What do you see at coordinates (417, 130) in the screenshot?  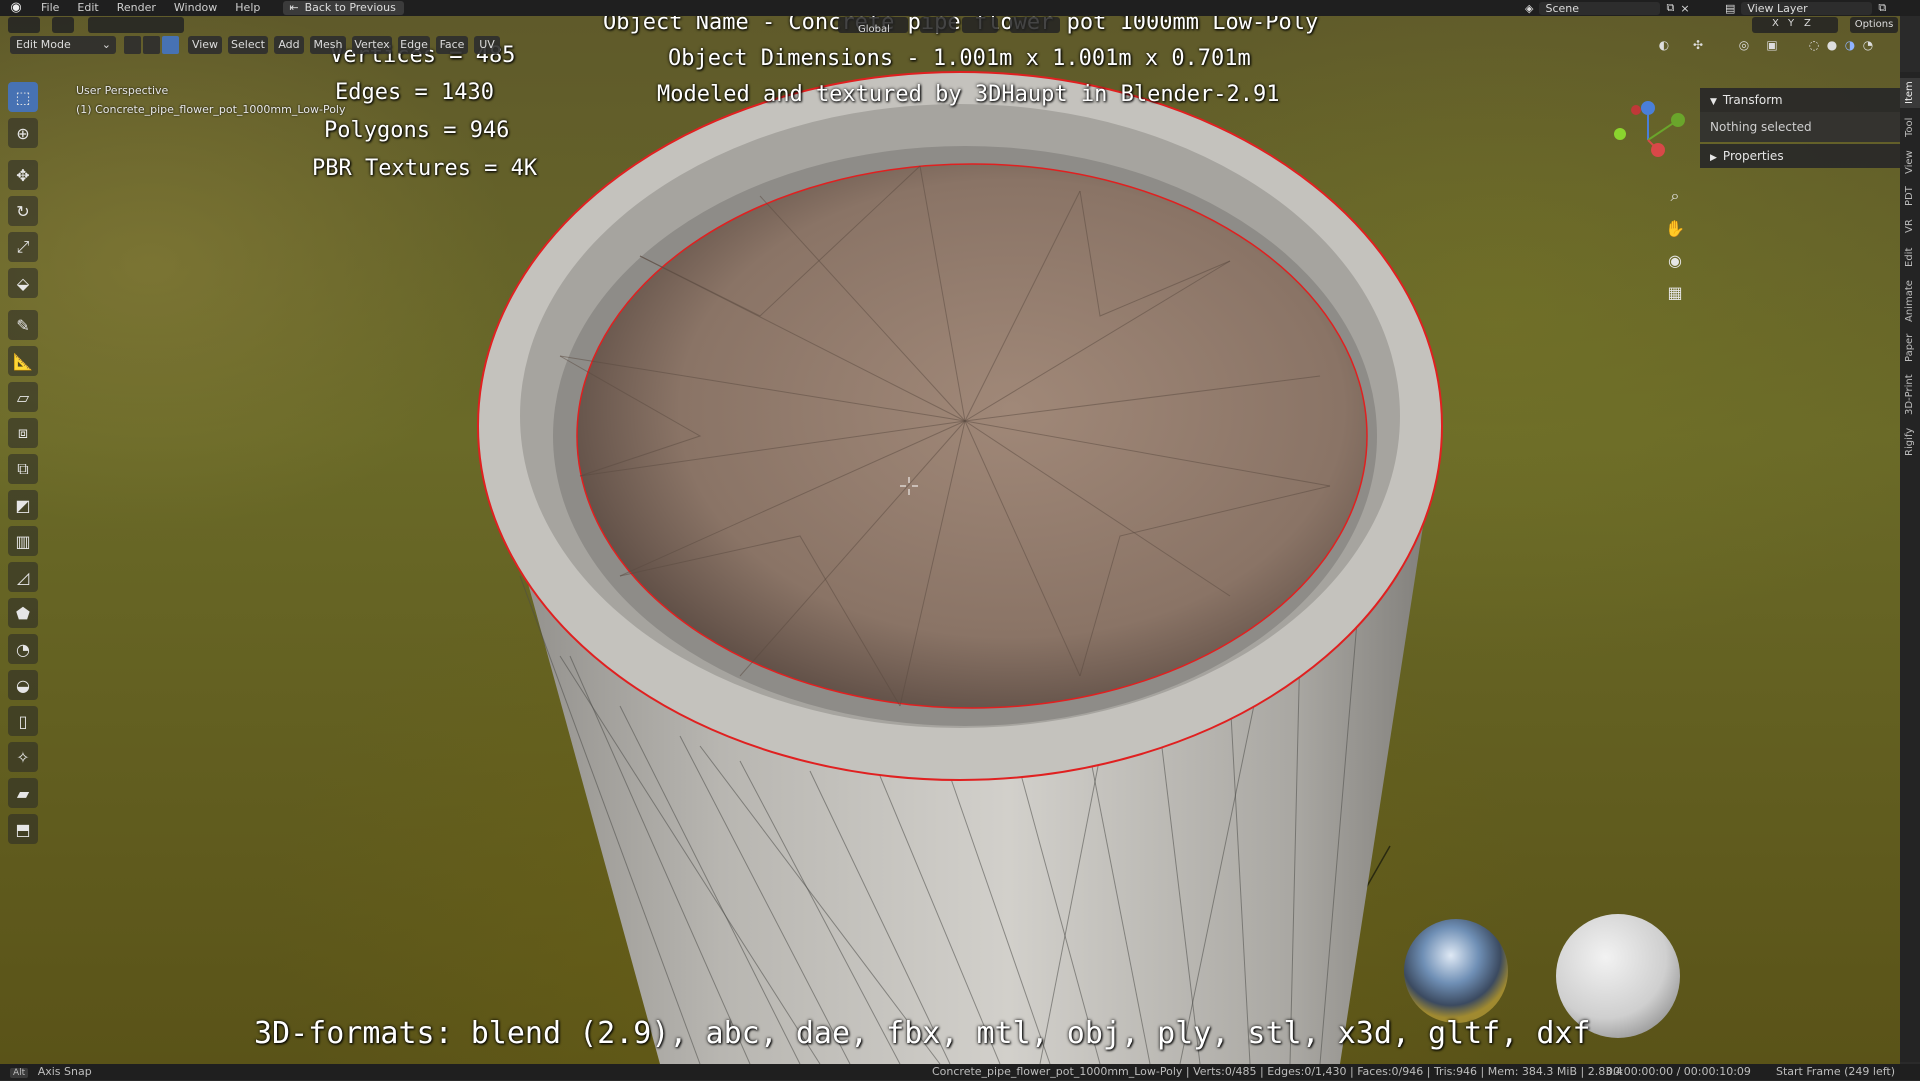 I see `polygons-count: Polygons = 946` at bounding box center [417, 130].